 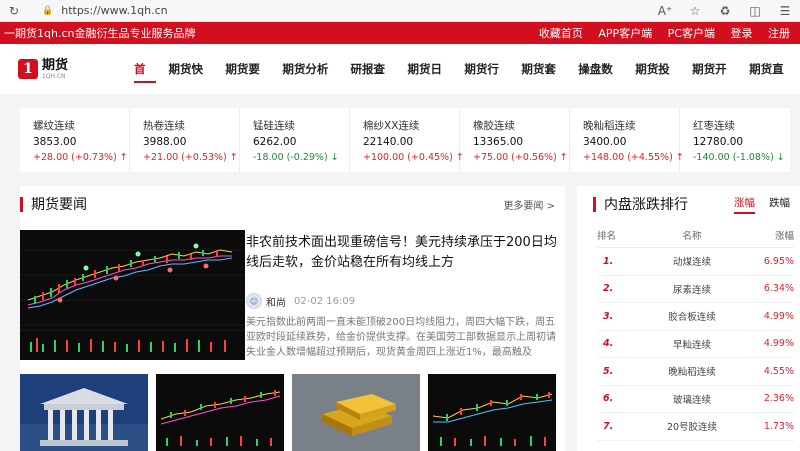 What do you see at coordinates (600, 85) in the screenshot?
I see `nav-trading-data: 操盘数据` at bounding box center [600, 85].